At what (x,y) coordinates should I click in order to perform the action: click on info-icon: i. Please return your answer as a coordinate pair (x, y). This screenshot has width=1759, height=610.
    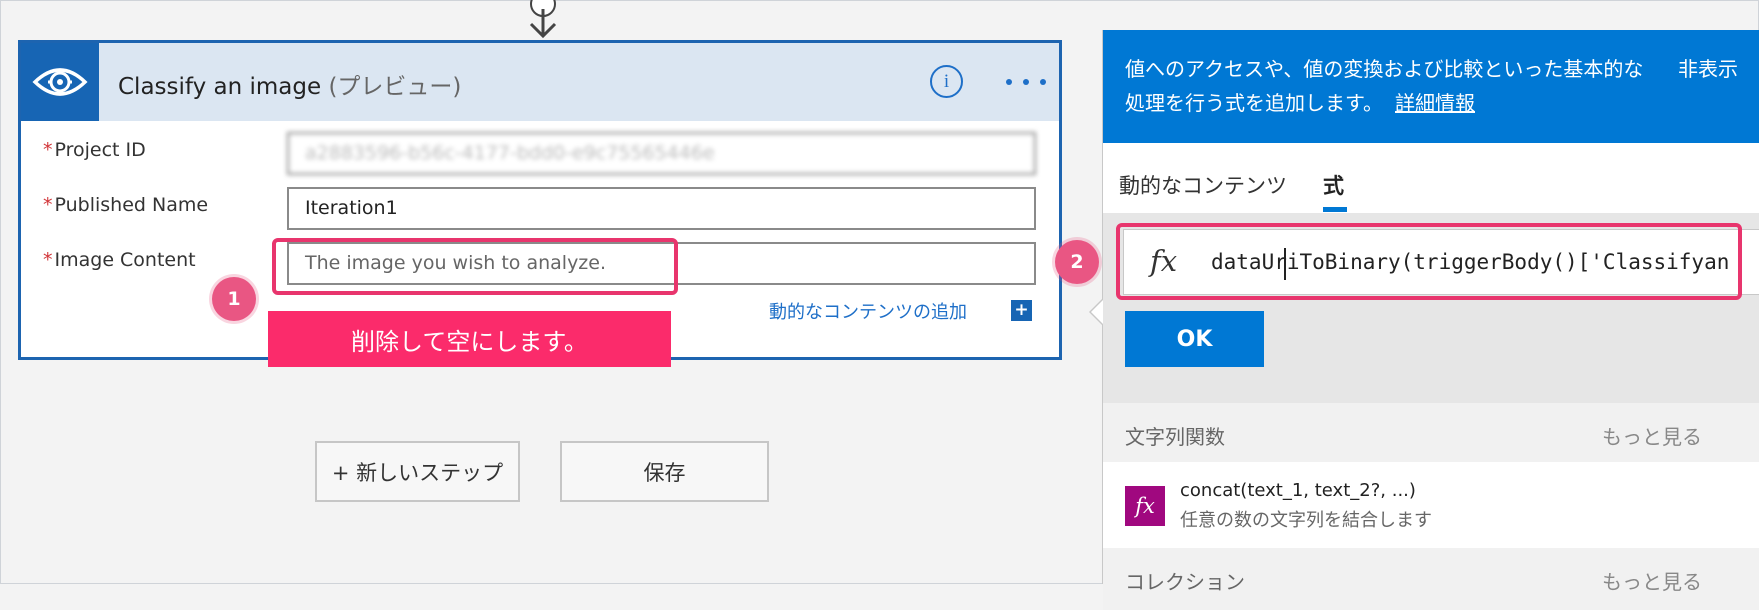
    Looking at the image, I should click on (946, 81).